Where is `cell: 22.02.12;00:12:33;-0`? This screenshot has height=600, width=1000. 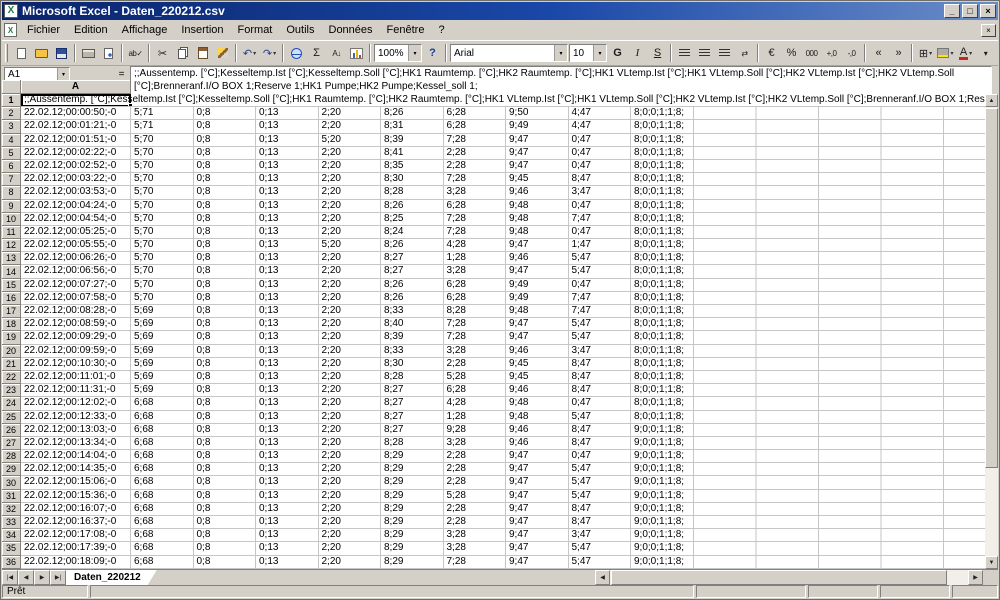
cell: 22.02.12;00:12:33;-0 is located at coordinates (76, 417).